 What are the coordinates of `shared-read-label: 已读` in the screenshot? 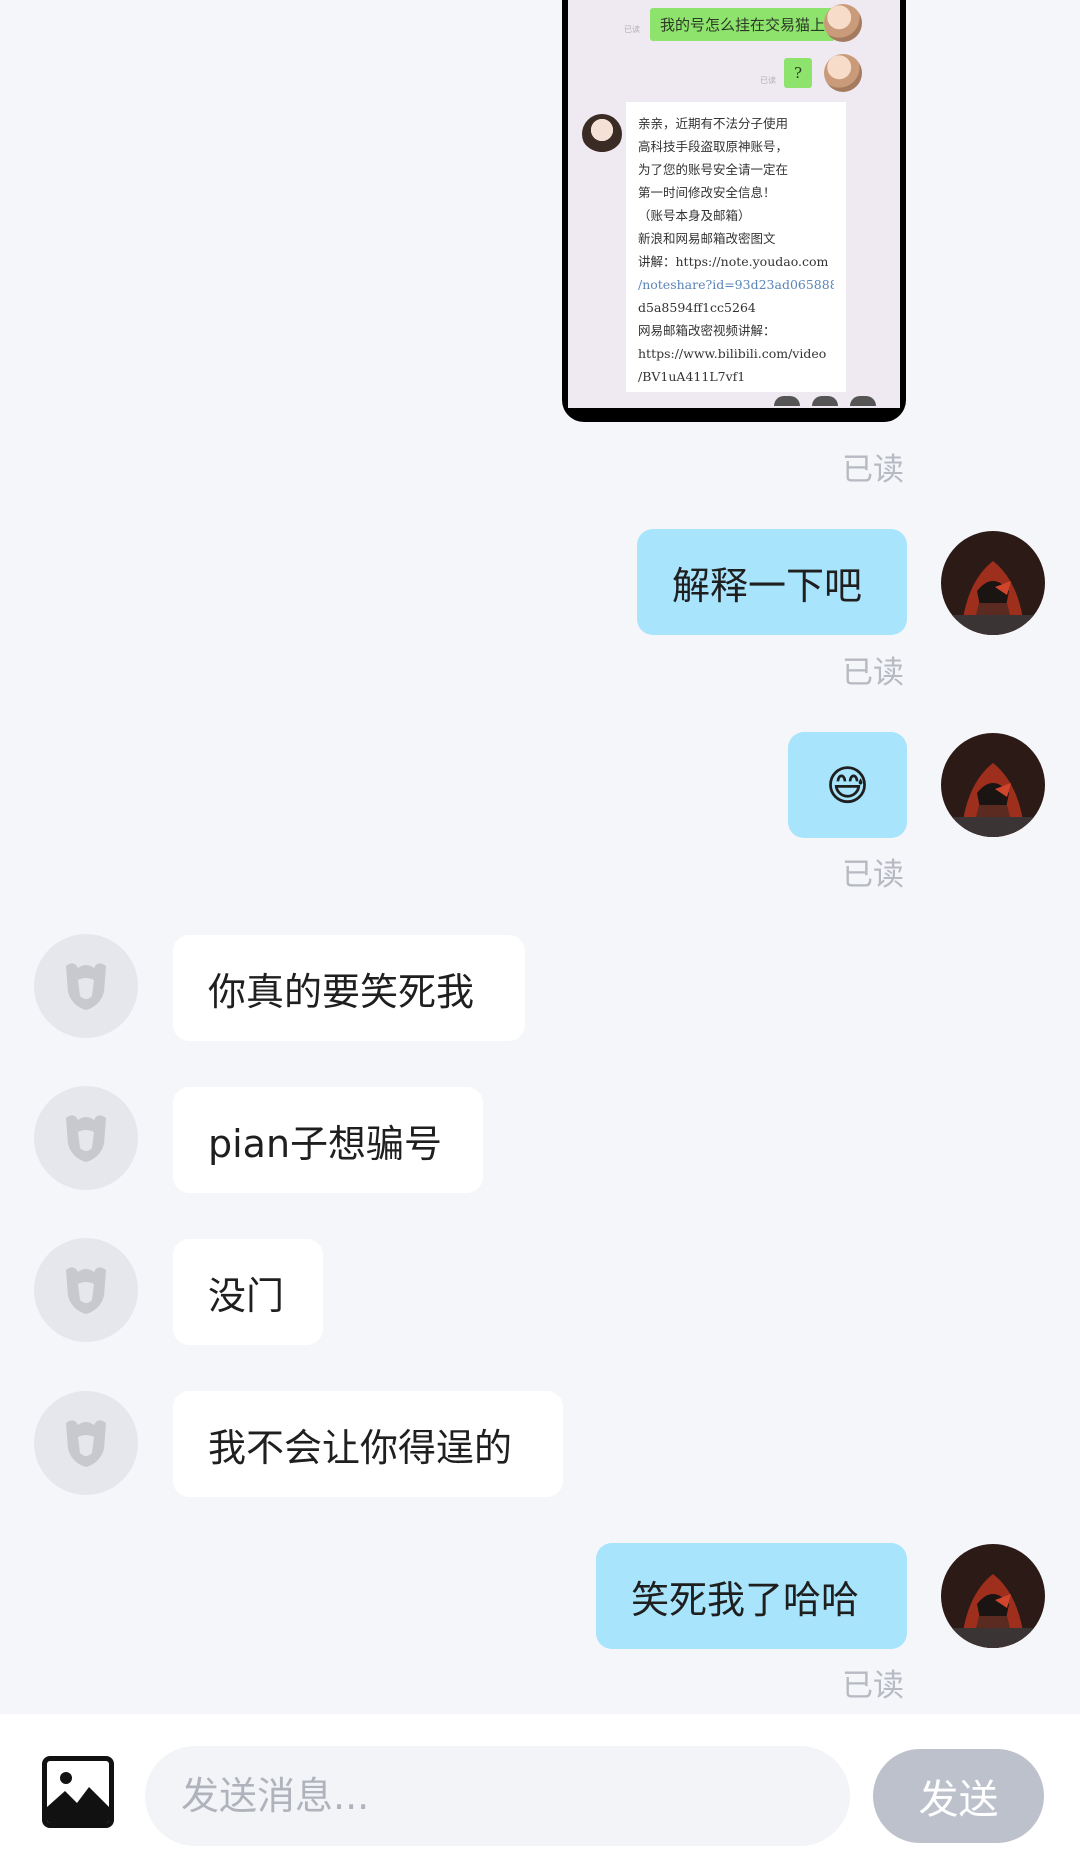 It's located at (632, 29).